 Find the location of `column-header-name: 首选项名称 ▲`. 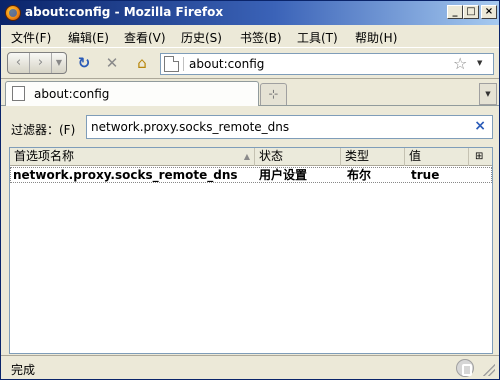

column-header-name: 首选项名称 ▲ is located at coordinates (132, 157).